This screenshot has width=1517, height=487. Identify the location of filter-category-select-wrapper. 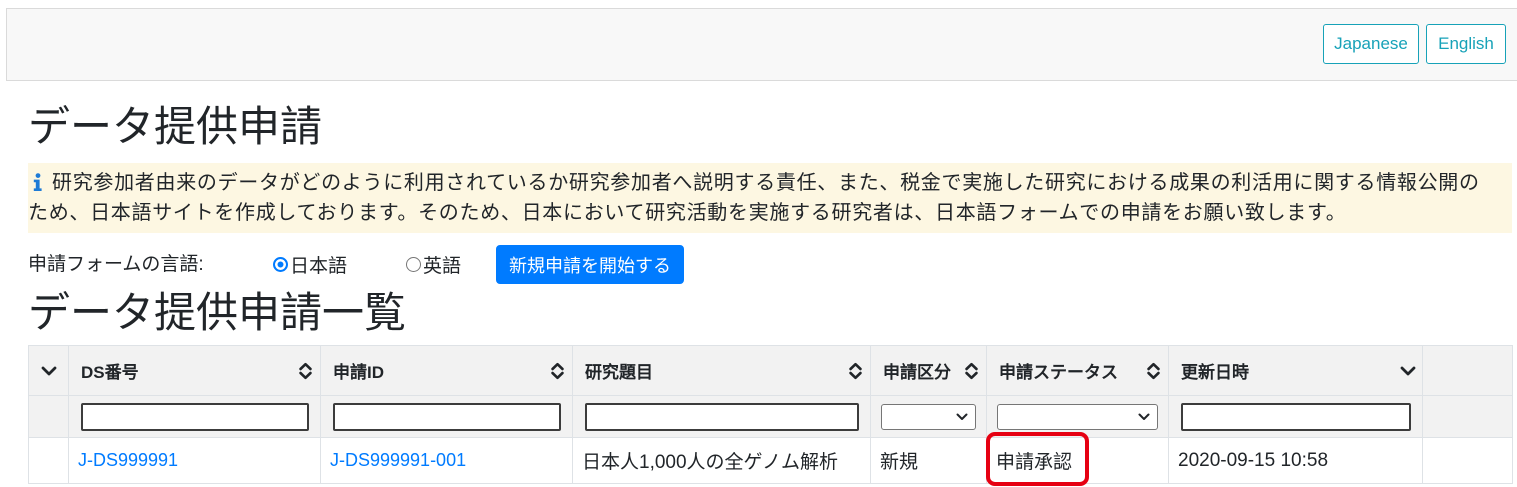
(928, 416).